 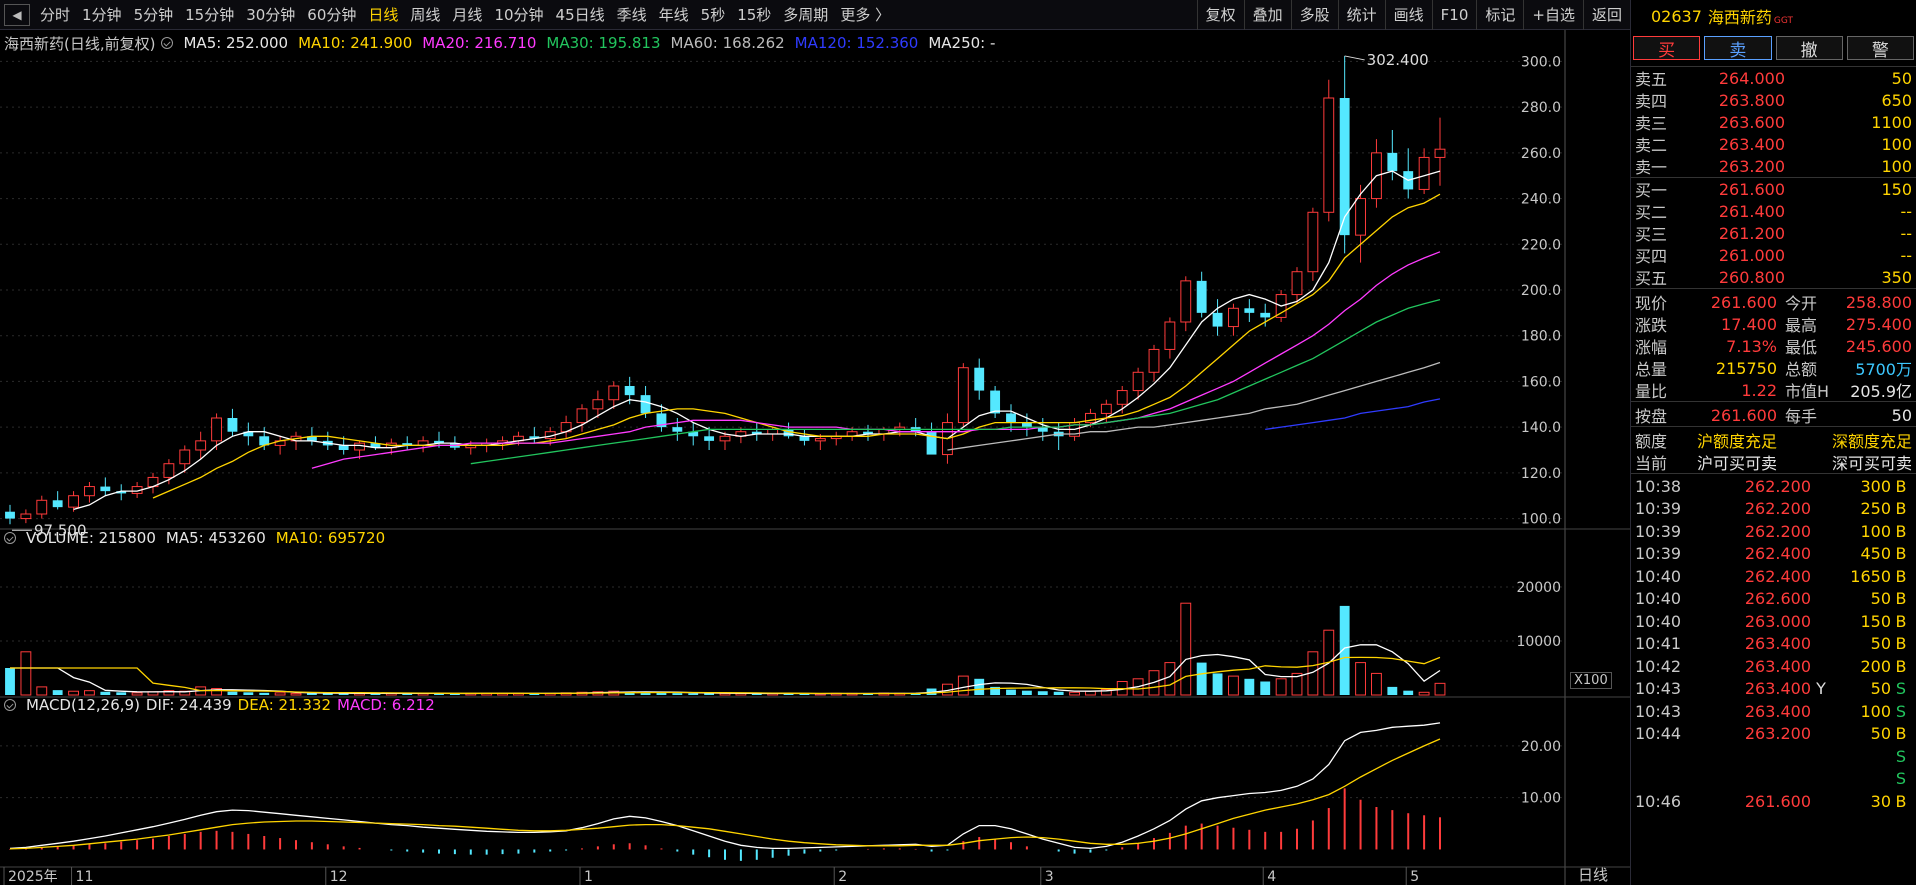 What do you see at coordinates (154, 14) in the screenshot?
I see `timeframe-tab: 5分钟` at bounding box center [154, 14].